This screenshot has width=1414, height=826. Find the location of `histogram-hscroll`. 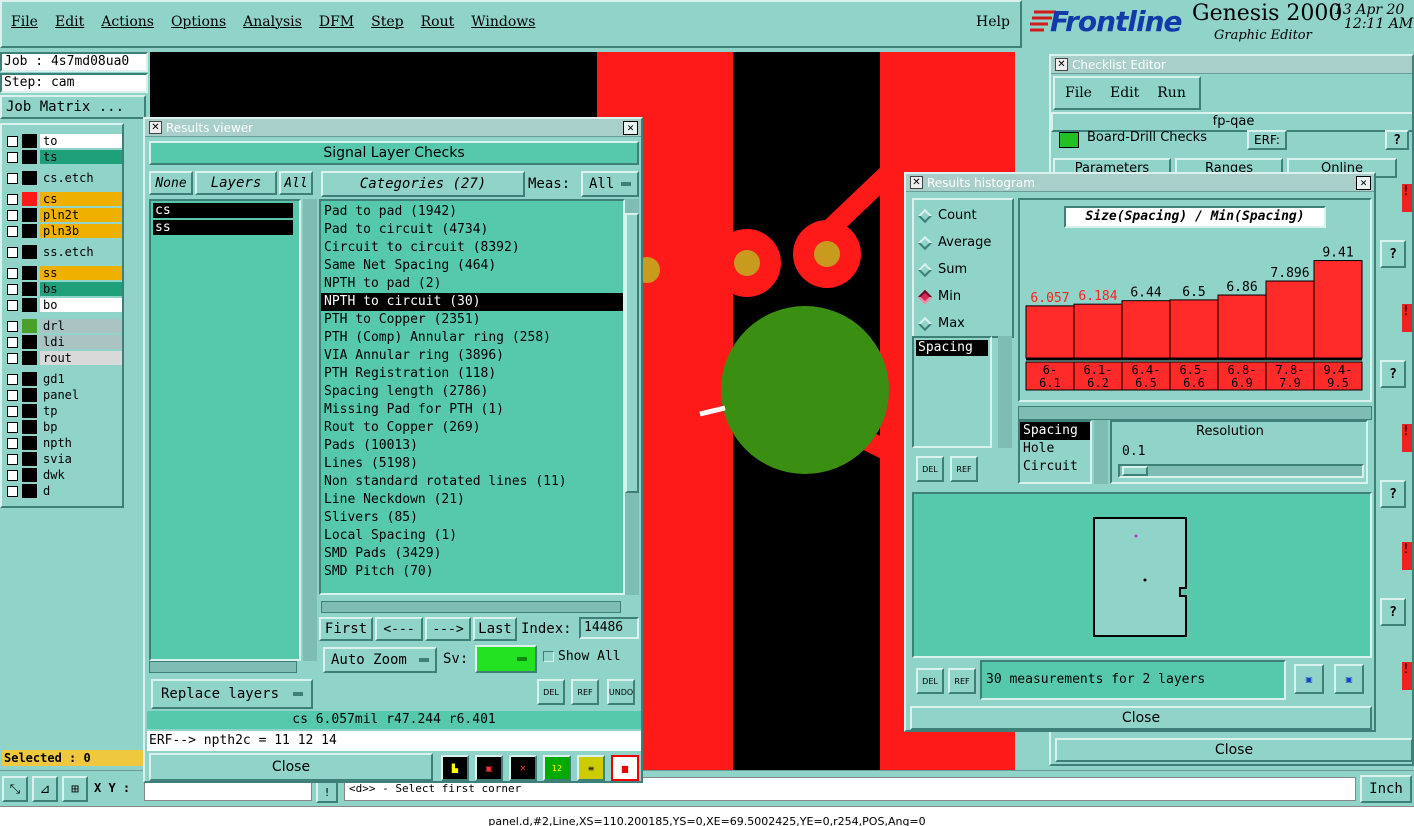

histogram-hscroll is located at coordinates (1195, 413).